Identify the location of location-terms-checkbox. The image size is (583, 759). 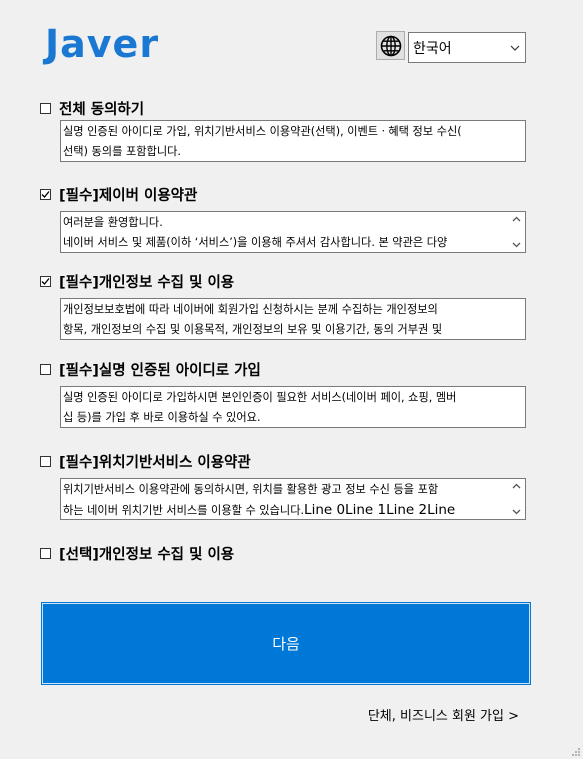
(45, 461).